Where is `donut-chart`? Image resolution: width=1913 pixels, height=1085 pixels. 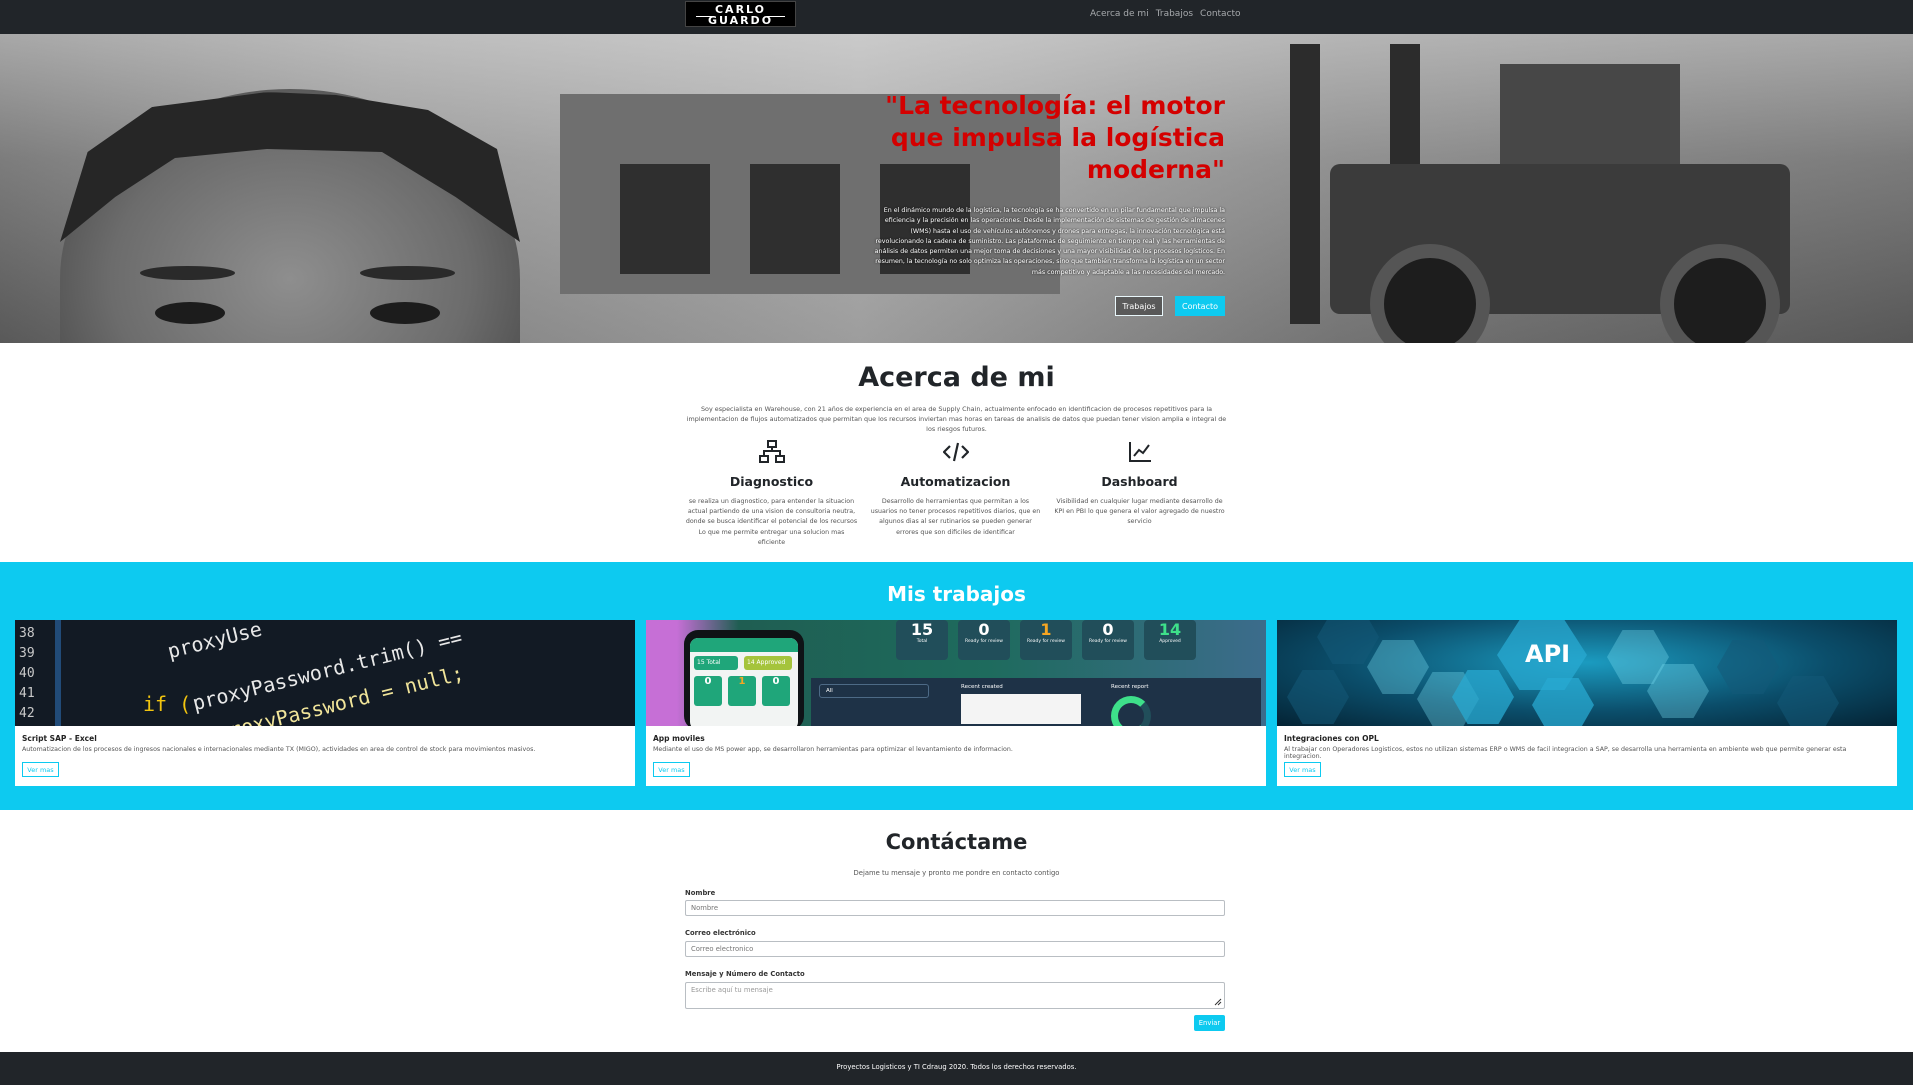 donut-chart is located at coordinates (1131, 711).